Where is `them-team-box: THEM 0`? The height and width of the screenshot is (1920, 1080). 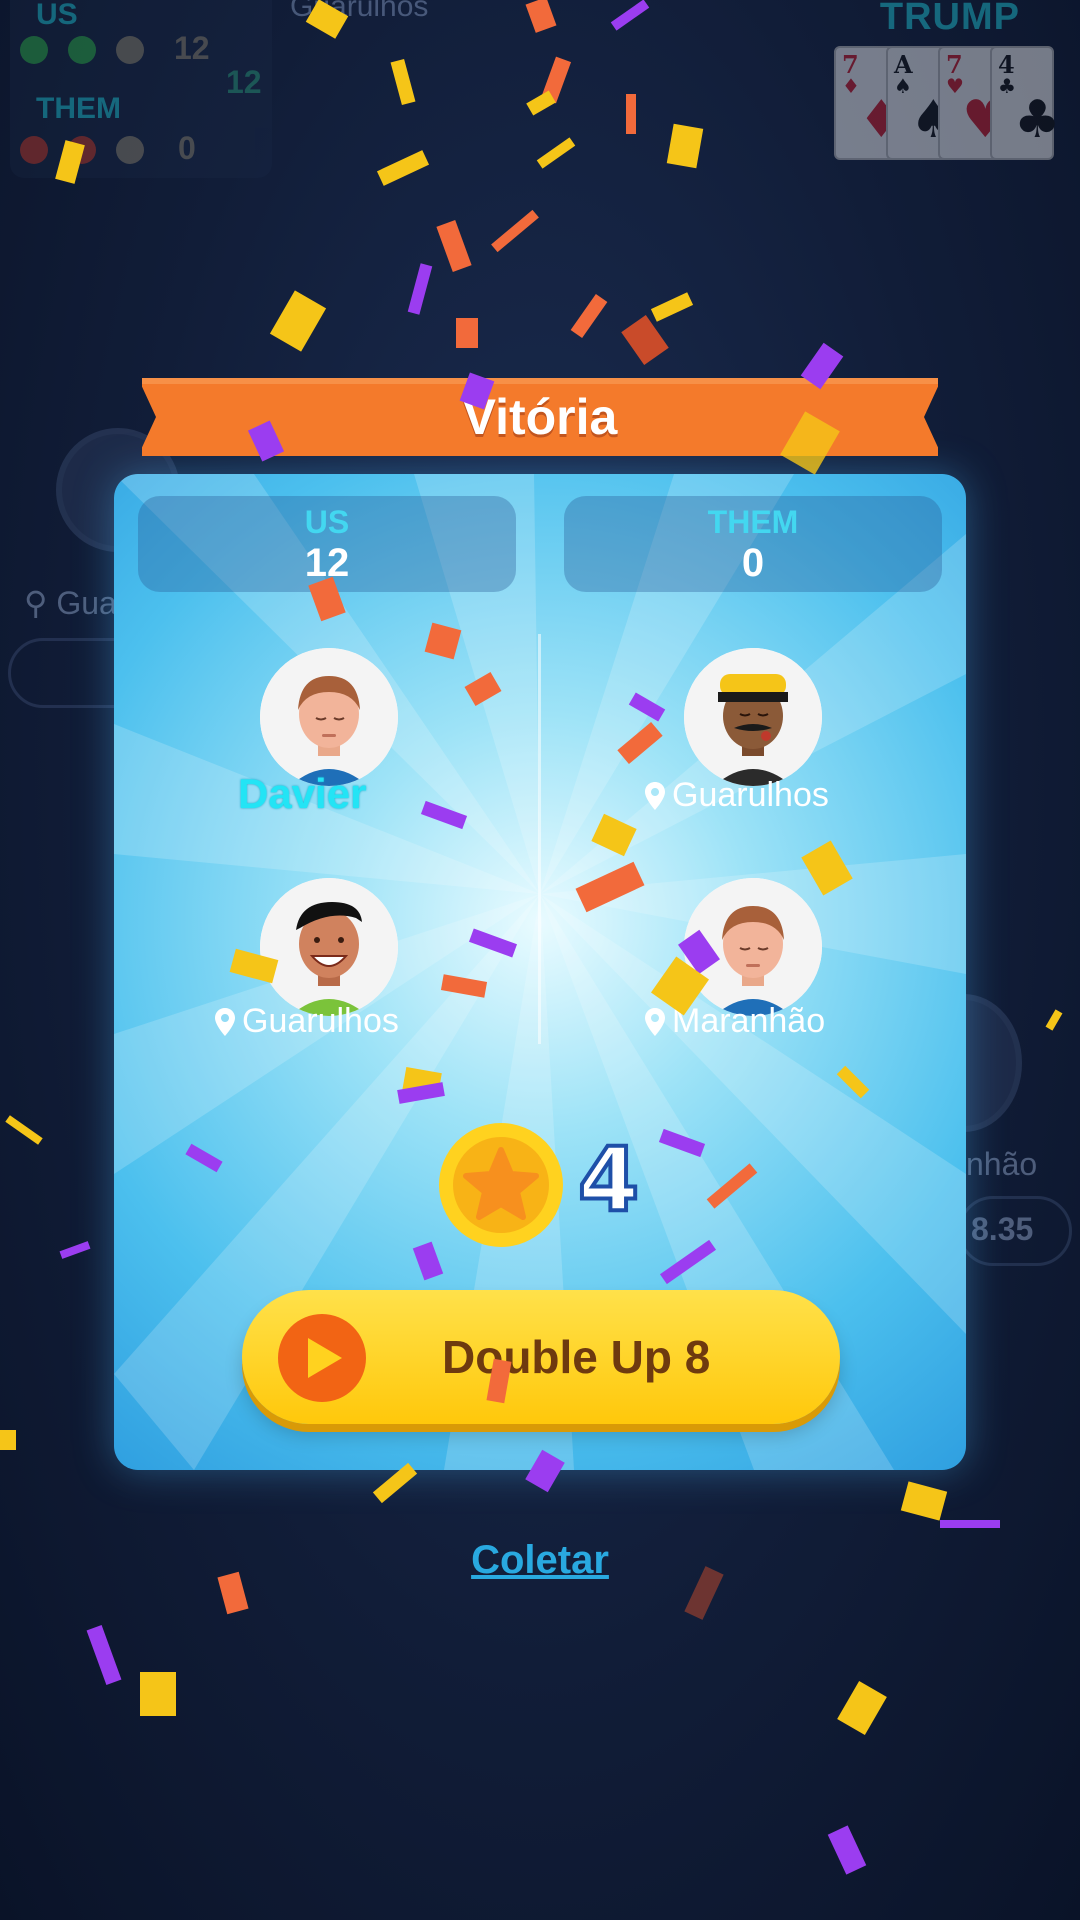 them-team-box: THEM 0 is located at coordinates (753, 544).